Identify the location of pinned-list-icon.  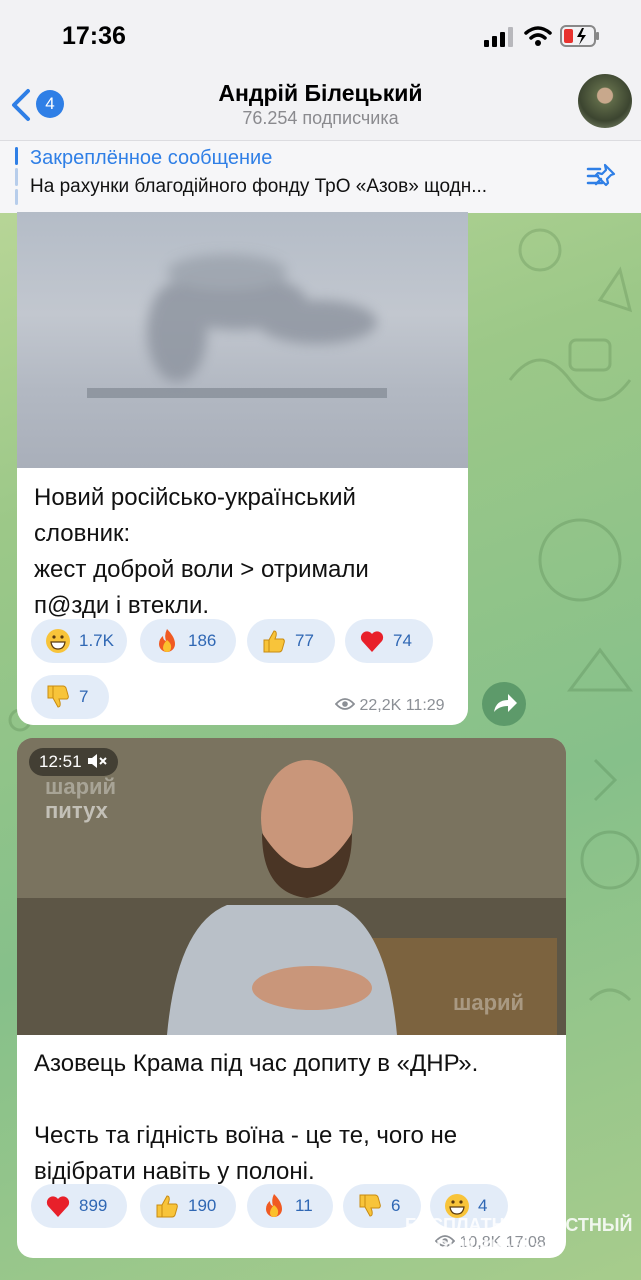
(601, 176).